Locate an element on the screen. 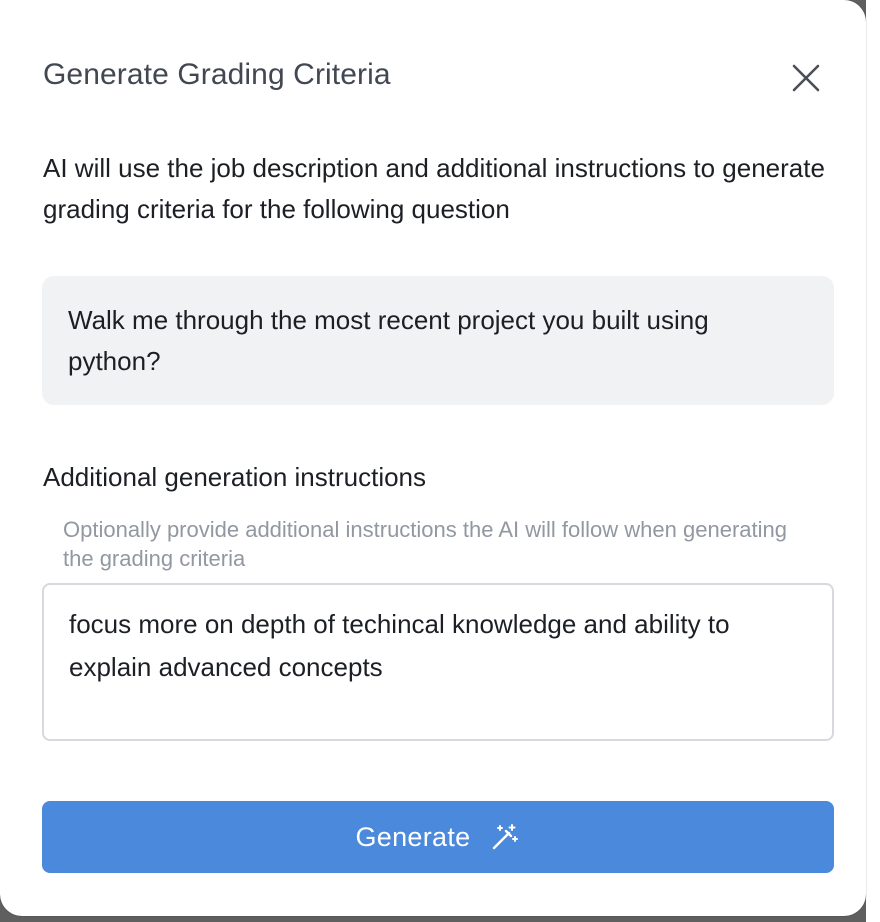  background-edge is located at coordinates (873, 461).